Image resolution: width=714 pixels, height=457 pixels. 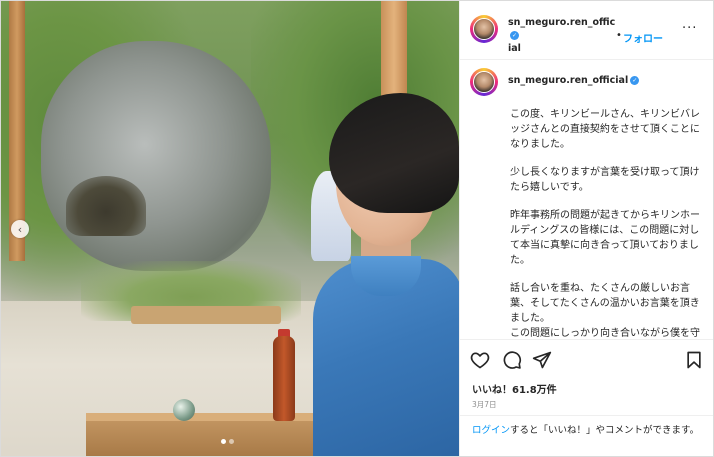 What do you see at coordinates (106, 206) in the screenshot?
I see `photo-cave` at bounding box center [106, 206].